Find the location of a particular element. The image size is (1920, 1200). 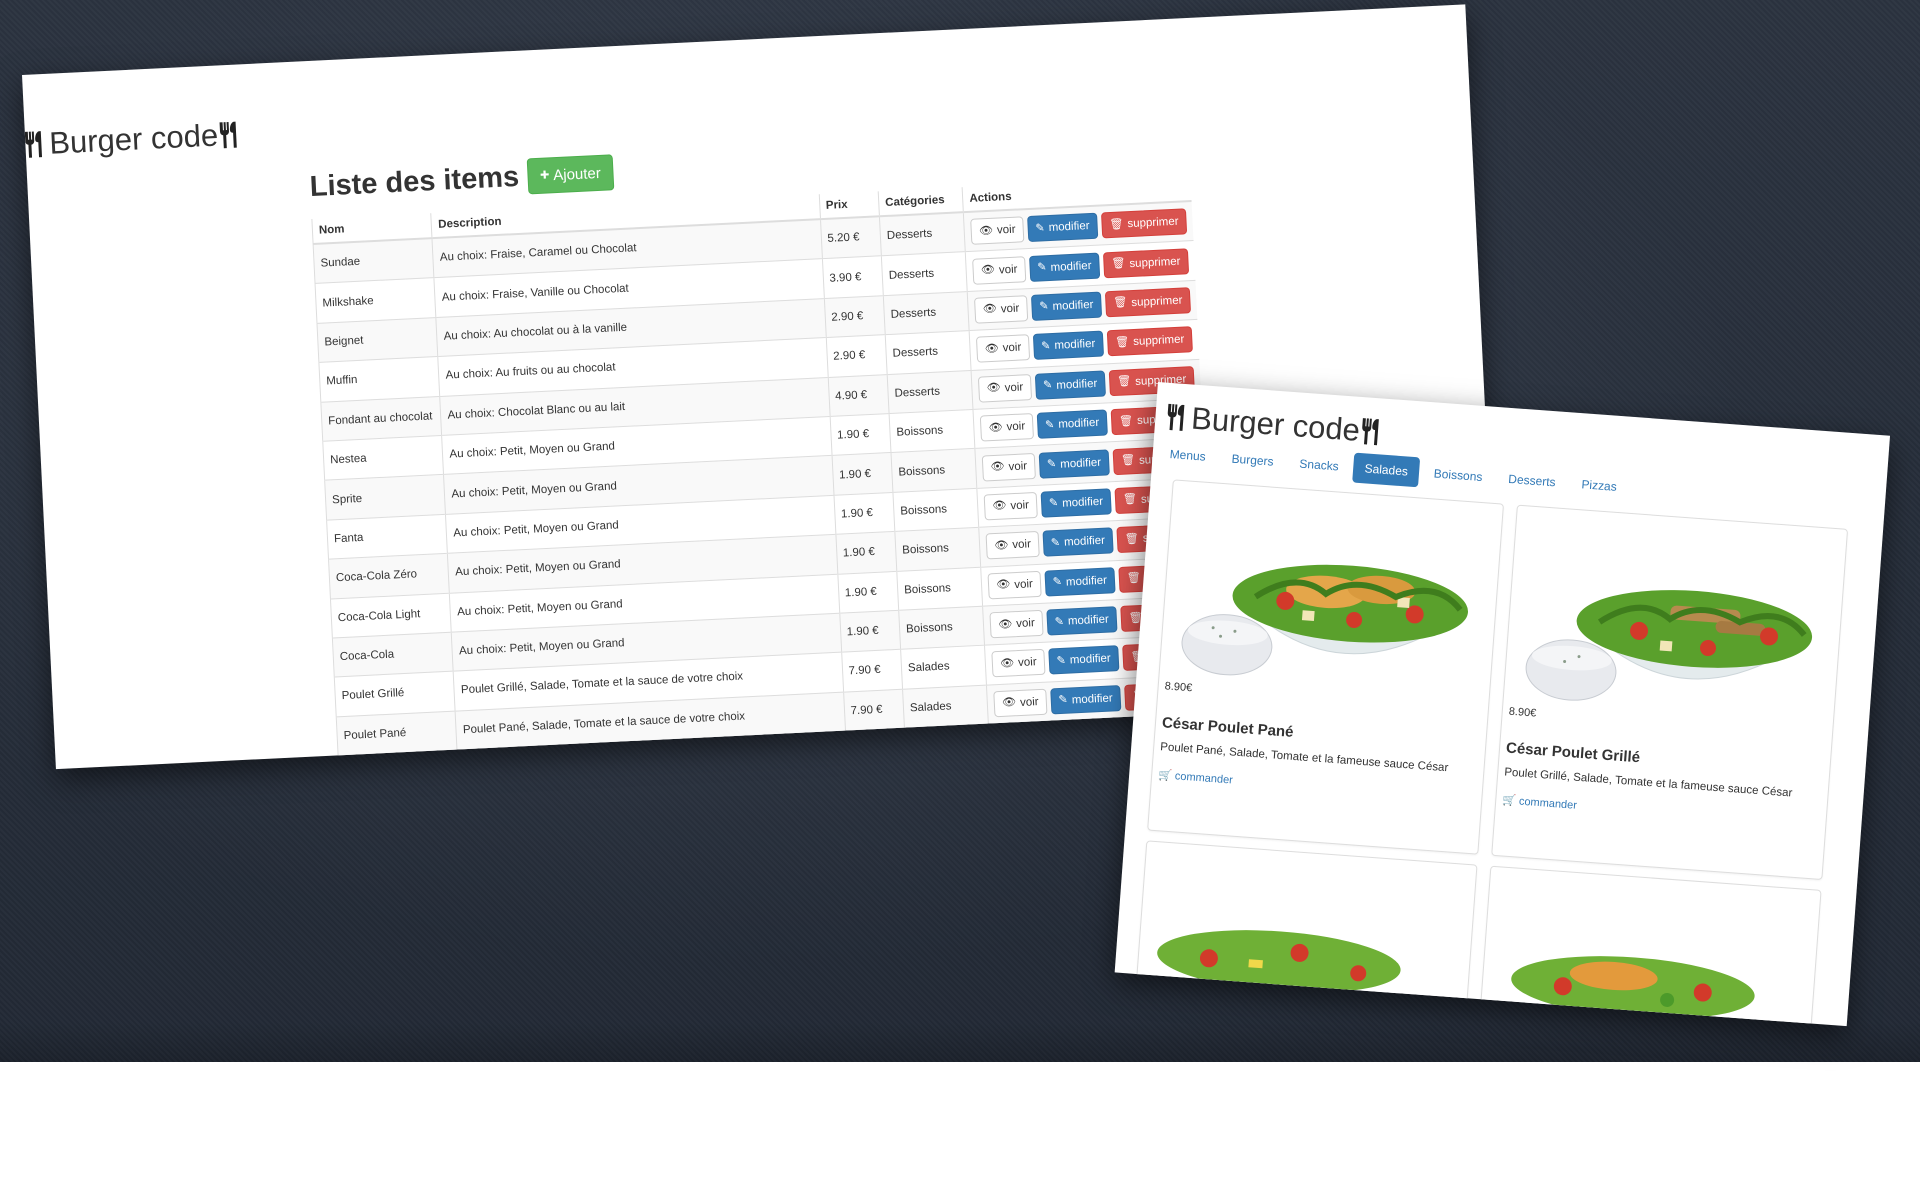

add-item-button: ✚ Ajouter is located at coordinates (570, 174).